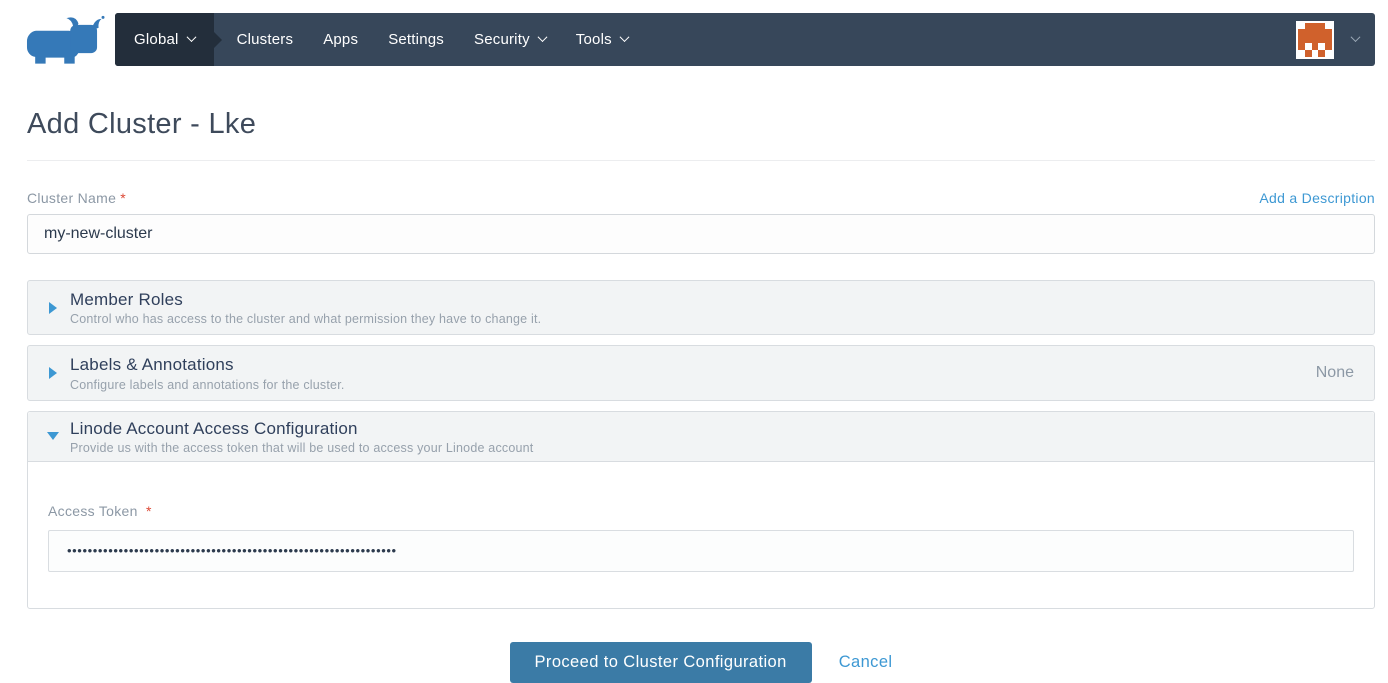  What do you see at coordinates (502, 39) in the screenshot?
I see `nav-item-security-label: Security` at bounding box center [502, 39].